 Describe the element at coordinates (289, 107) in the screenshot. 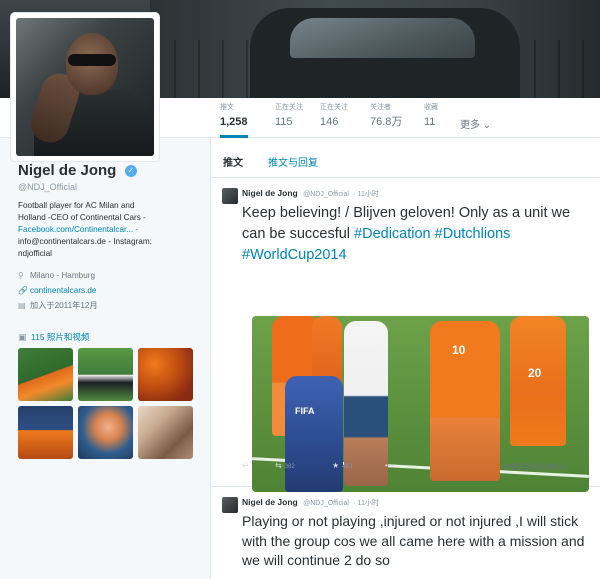

I see `stat-following-label: 正在关注` at that location.